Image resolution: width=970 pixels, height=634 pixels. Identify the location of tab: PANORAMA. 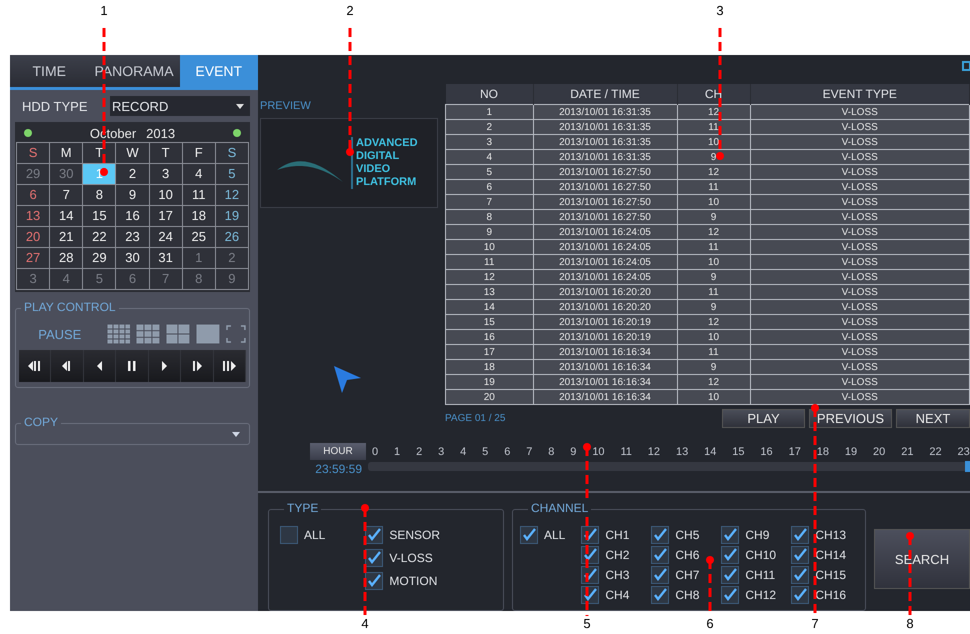
(134, 71).